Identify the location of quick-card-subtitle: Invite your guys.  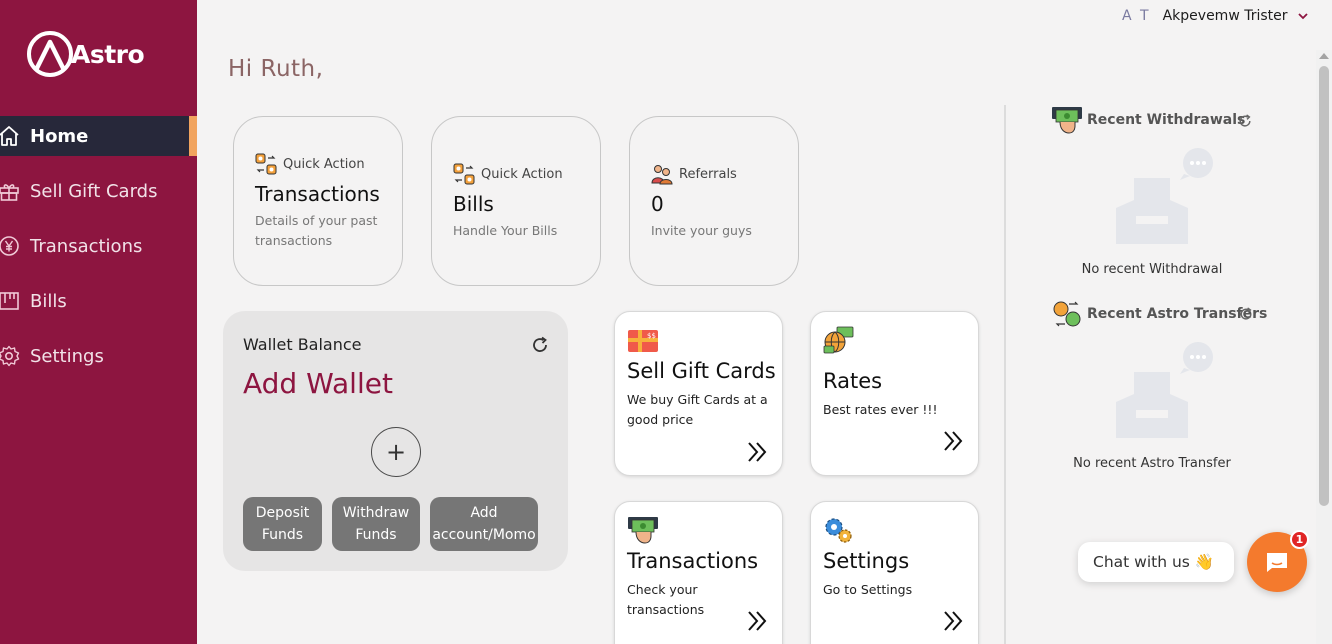
(701, 230).